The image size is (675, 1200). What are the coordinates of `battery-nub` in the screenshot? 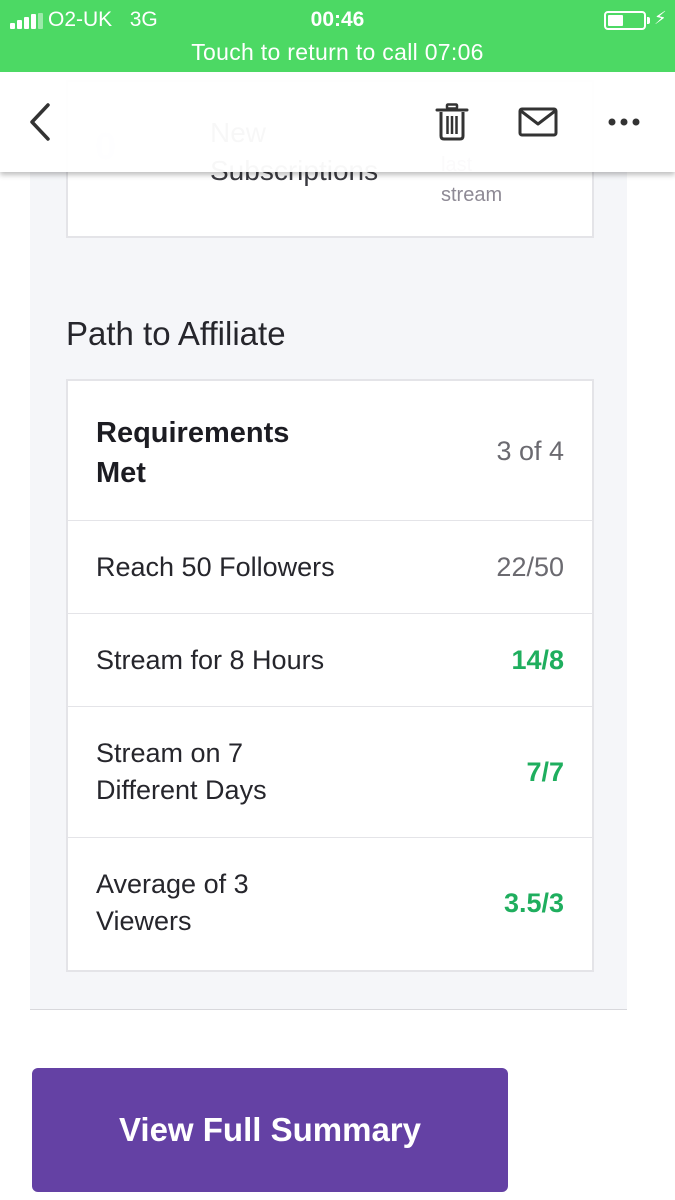 It's located at (648, 20).